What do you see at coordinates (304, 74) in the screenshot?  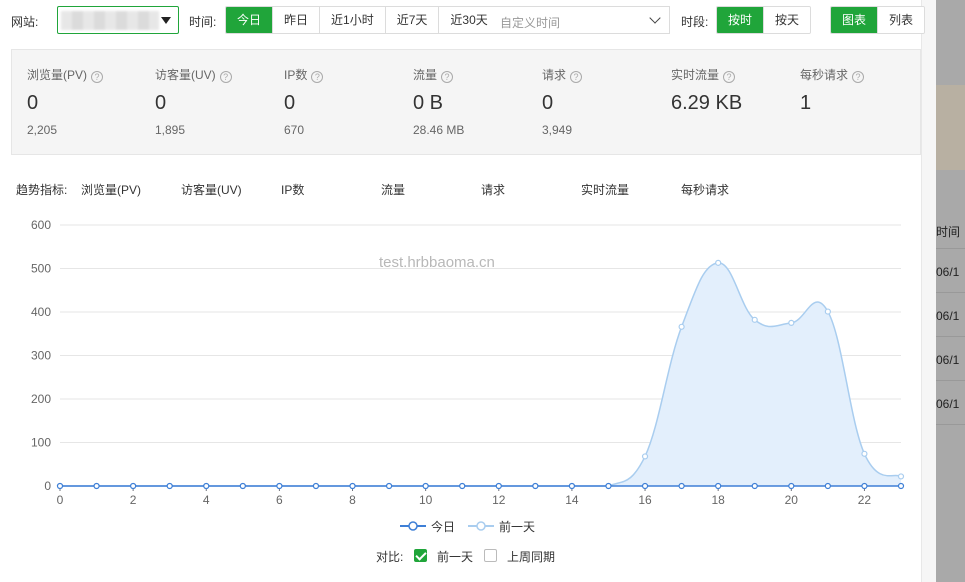 I see `stat-name: IP数?` at bounding box center [304, 74].